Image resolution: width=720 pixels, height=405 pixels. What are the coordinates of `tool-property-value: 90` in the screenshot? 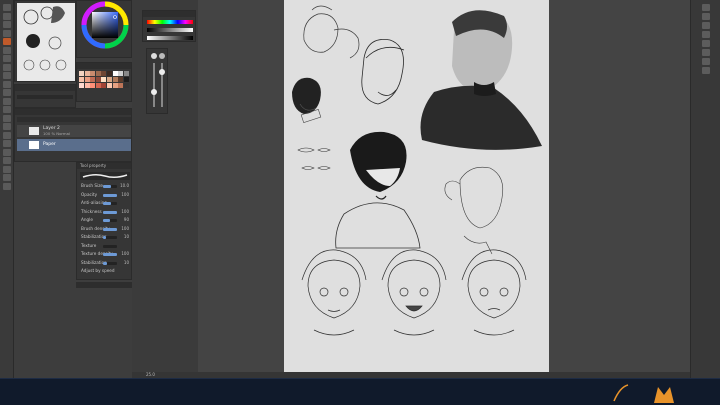 It's located at (126, 219).